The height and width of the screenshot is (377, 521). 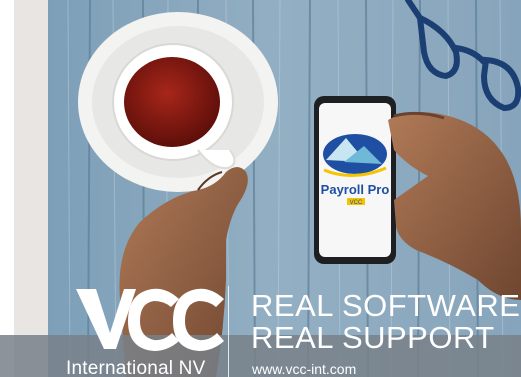 What do you see at coordinates (228, 331) in the screenshot?
I see `logo-divider` at bounding box center [228, 331].